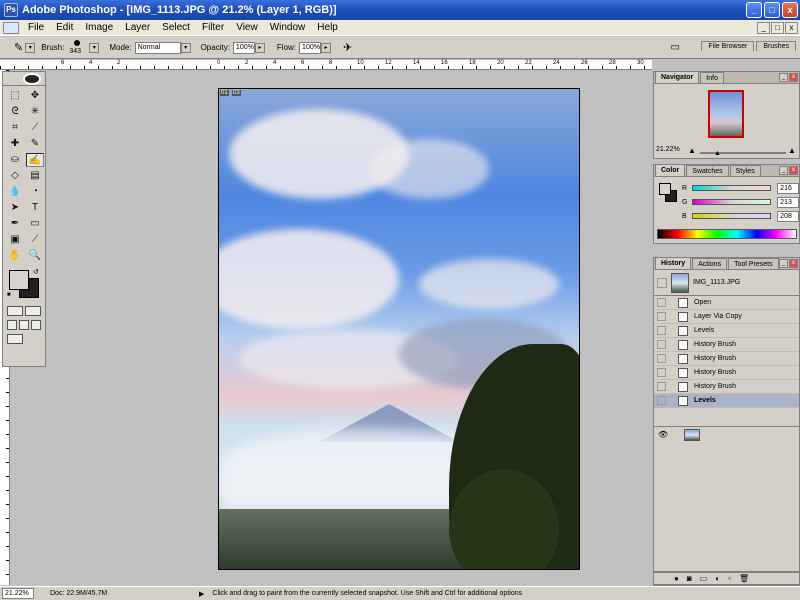 This screenshot has height=600, width=800. I want to click on color-spectrum-bar, so click(727, 234).